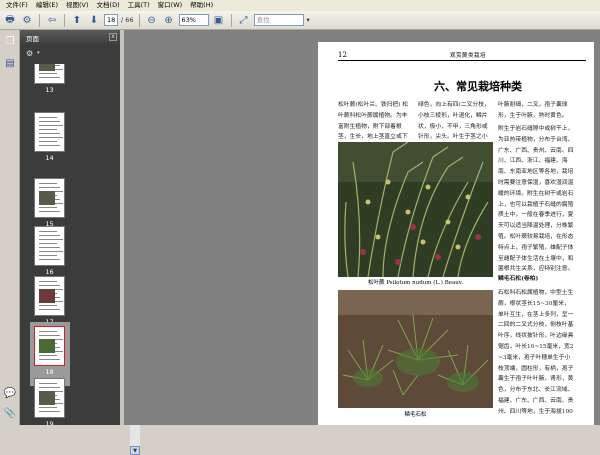  I want to click on previous-page-icon: ⬆, so click(77, 20).